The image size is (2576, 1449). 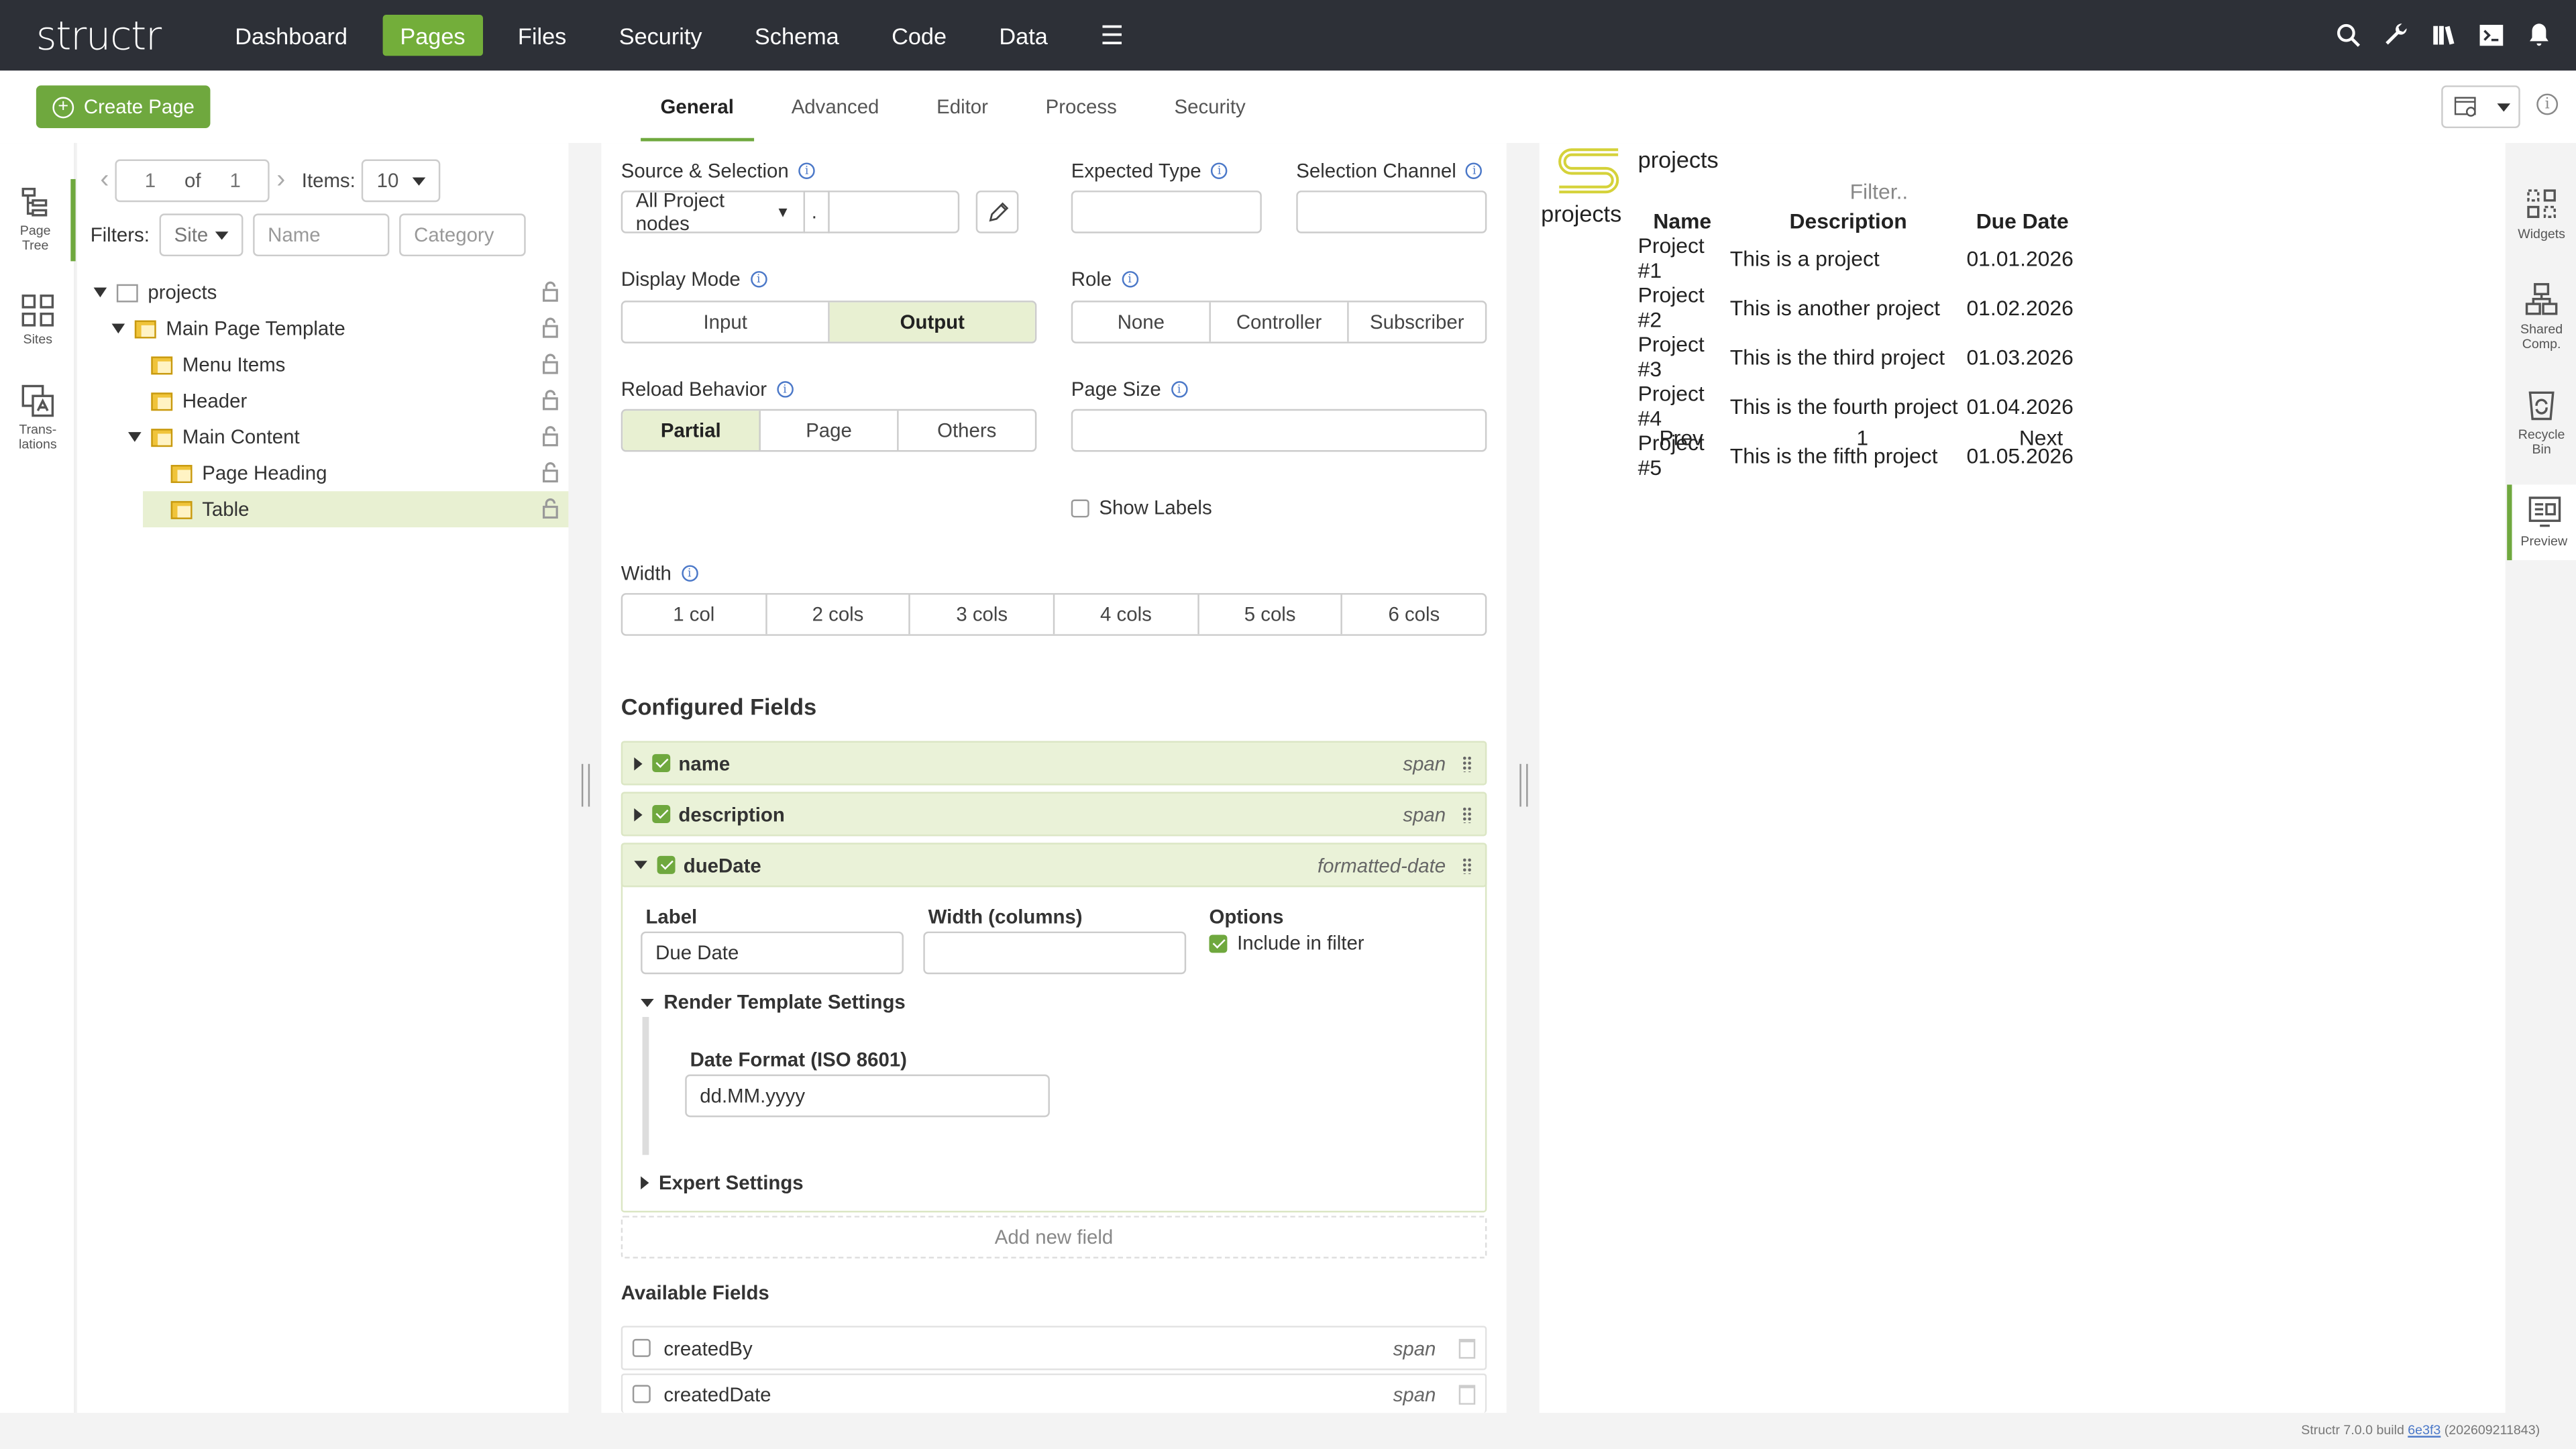 I want to click on width-6-cols: 6 cols, so click(x=1414, y=615).